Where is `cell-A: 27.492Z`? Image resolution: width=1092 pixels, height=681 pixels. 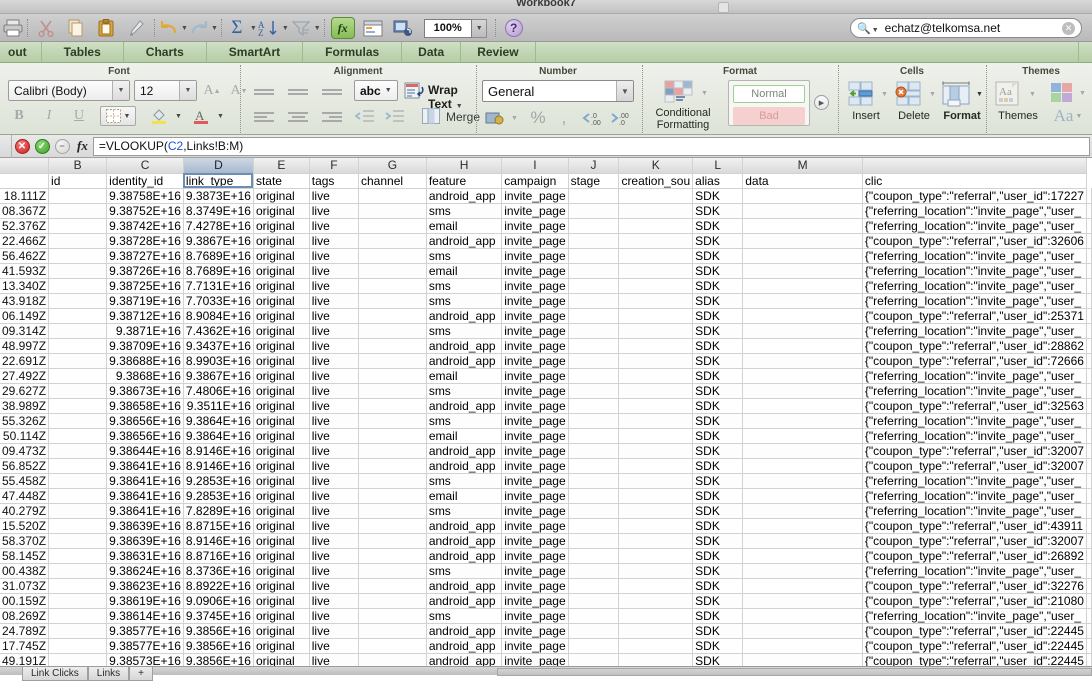
cell-A: 27.492Z is located at coordinates (25, 376).